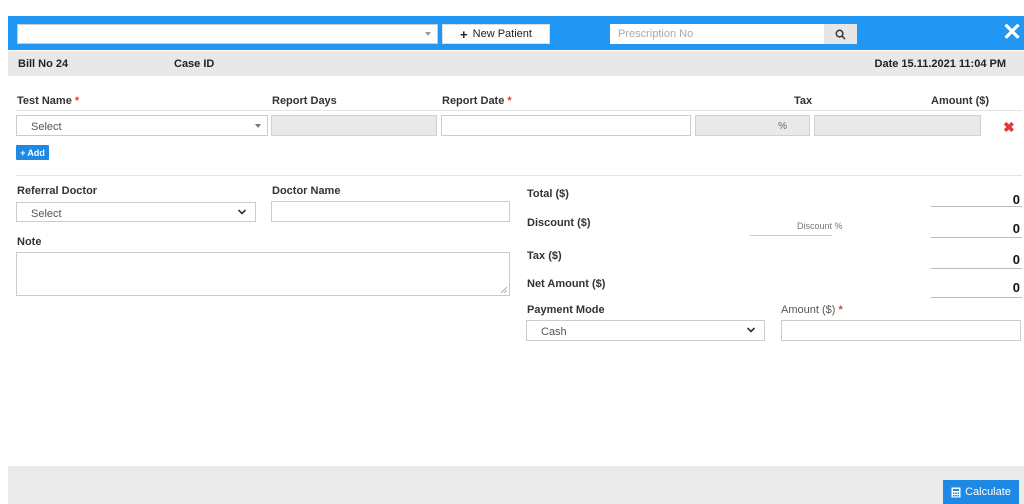  What do you see at coordinates (976, 206) in the screenshot?
I see `total-underline` at bounding box center [976, 206].